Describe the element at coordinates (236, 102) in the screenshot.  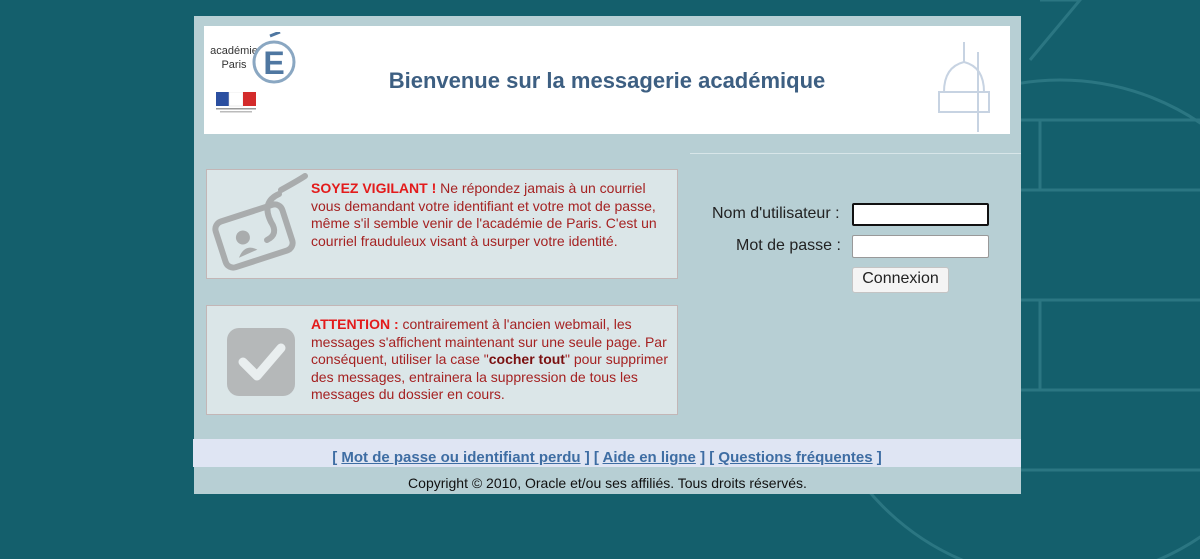
I see `french-flag-icon` at that location.